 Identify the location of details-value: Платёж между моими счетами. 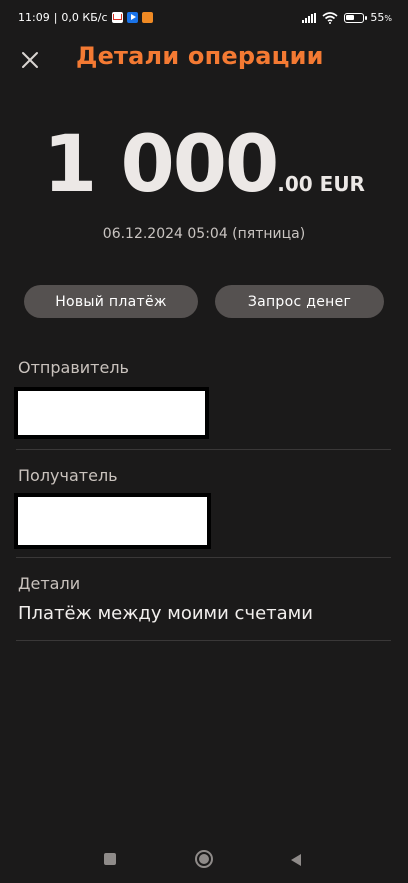
(165, 613).